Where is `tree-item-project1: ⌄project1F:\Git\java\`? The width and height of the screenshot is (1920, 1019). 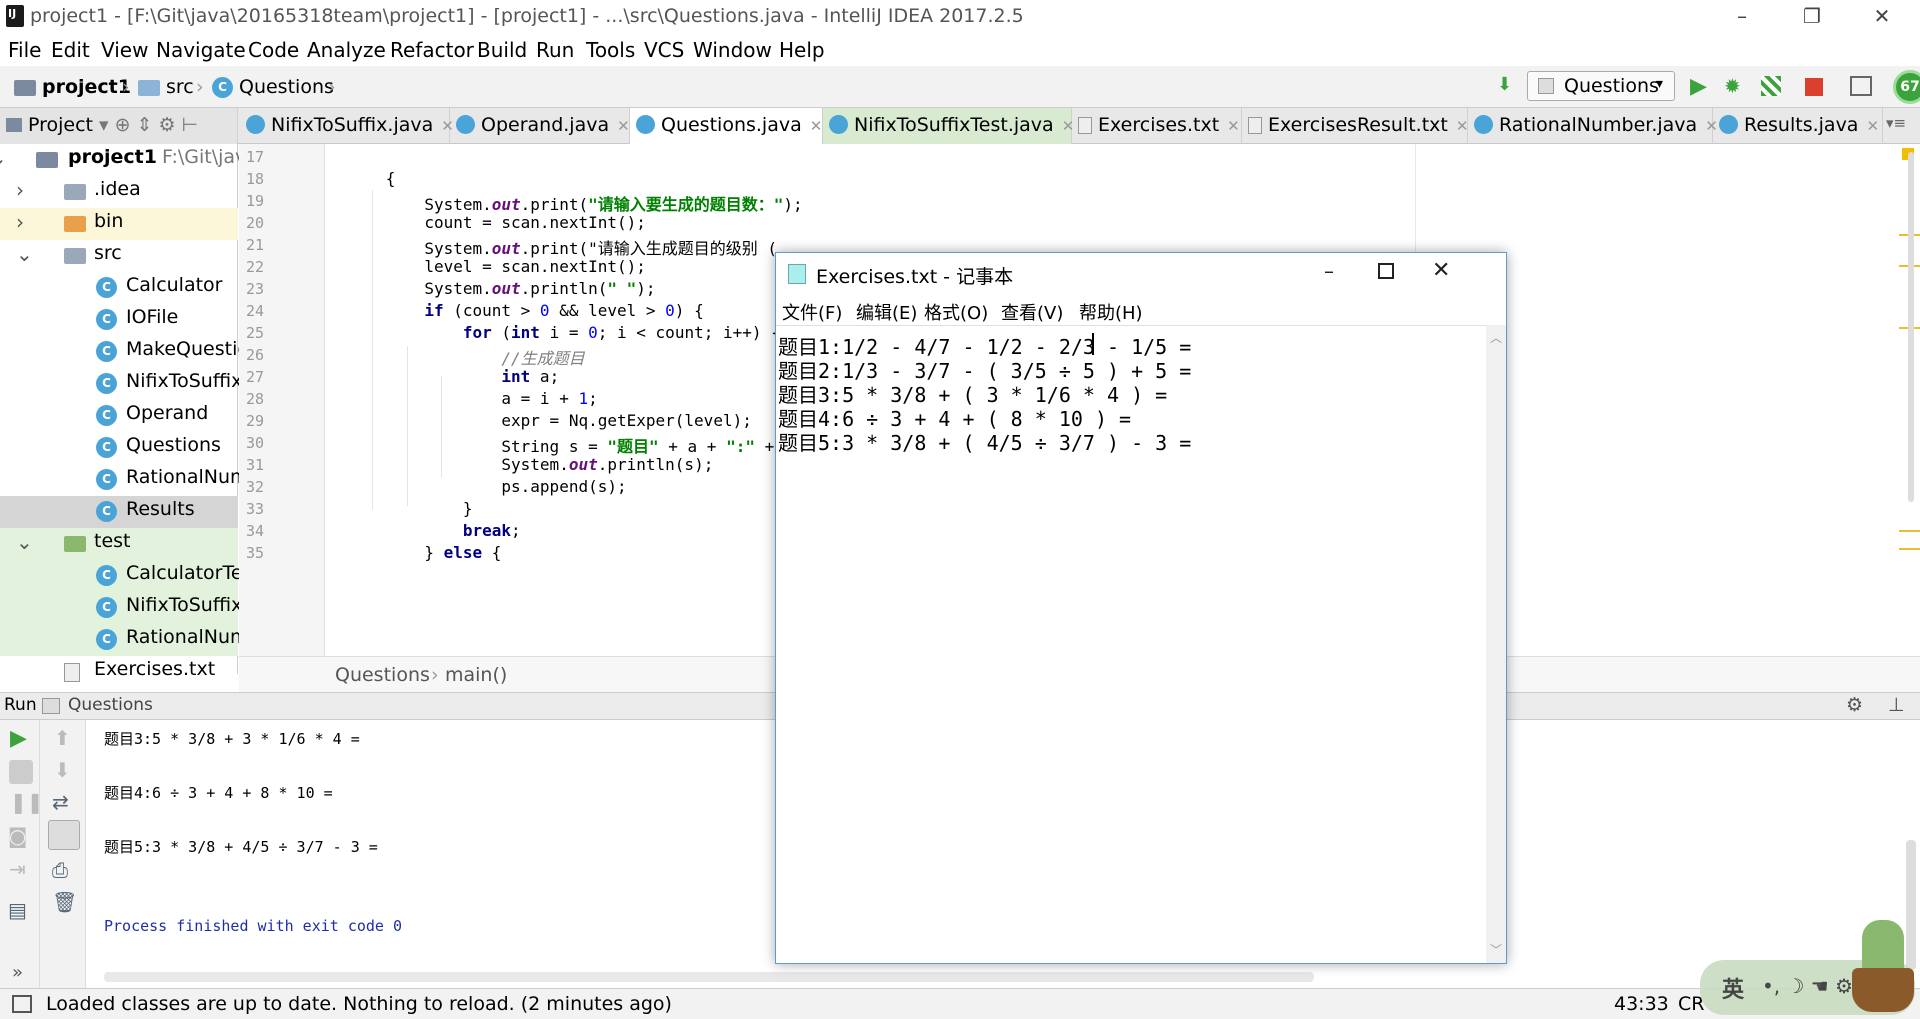
tree-item-project1: ⌄project1F:\Git\java\ is located at coordinates (132, 160).